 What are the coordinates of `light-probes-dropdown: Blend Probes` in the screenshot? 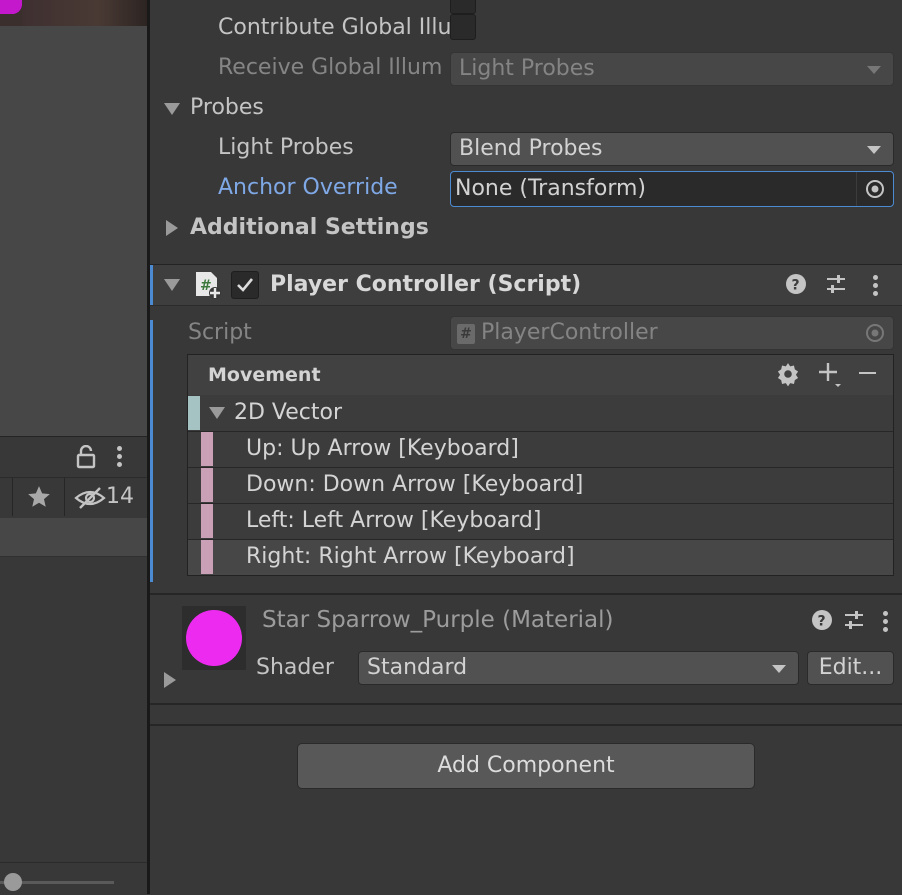 It's located at (672, 149).